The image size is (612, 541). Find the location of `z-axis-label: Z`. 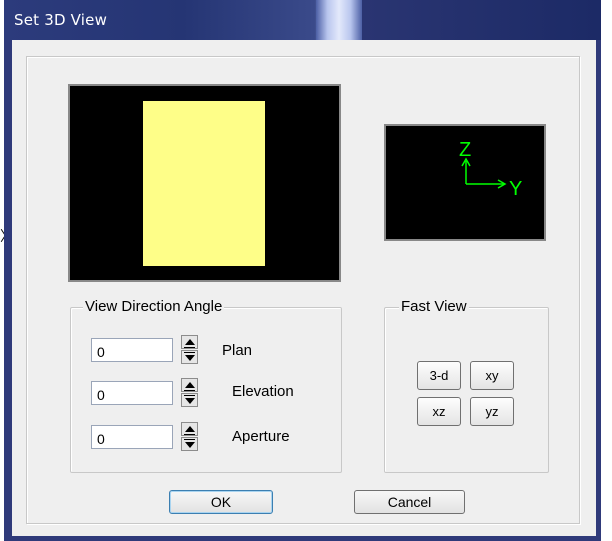

z-axis-label: Z is located at coordinates (465, 150).